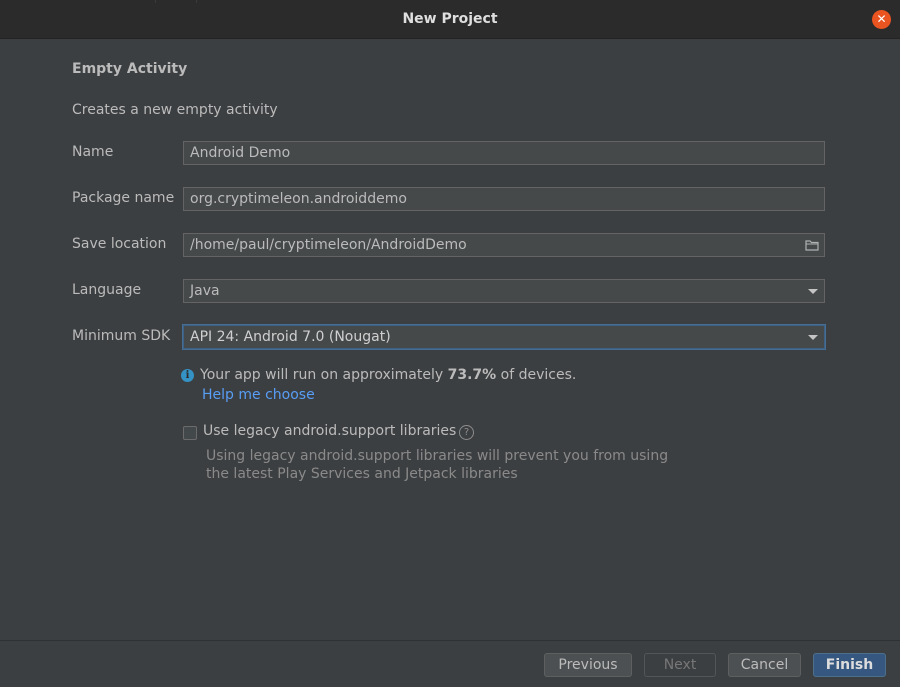 The width and height of the screenshot is (900, 687). What do you see at coordinates (881, 19) in the screenshot?
I see `close-icon: ✕` at bounding box center [881, 19].